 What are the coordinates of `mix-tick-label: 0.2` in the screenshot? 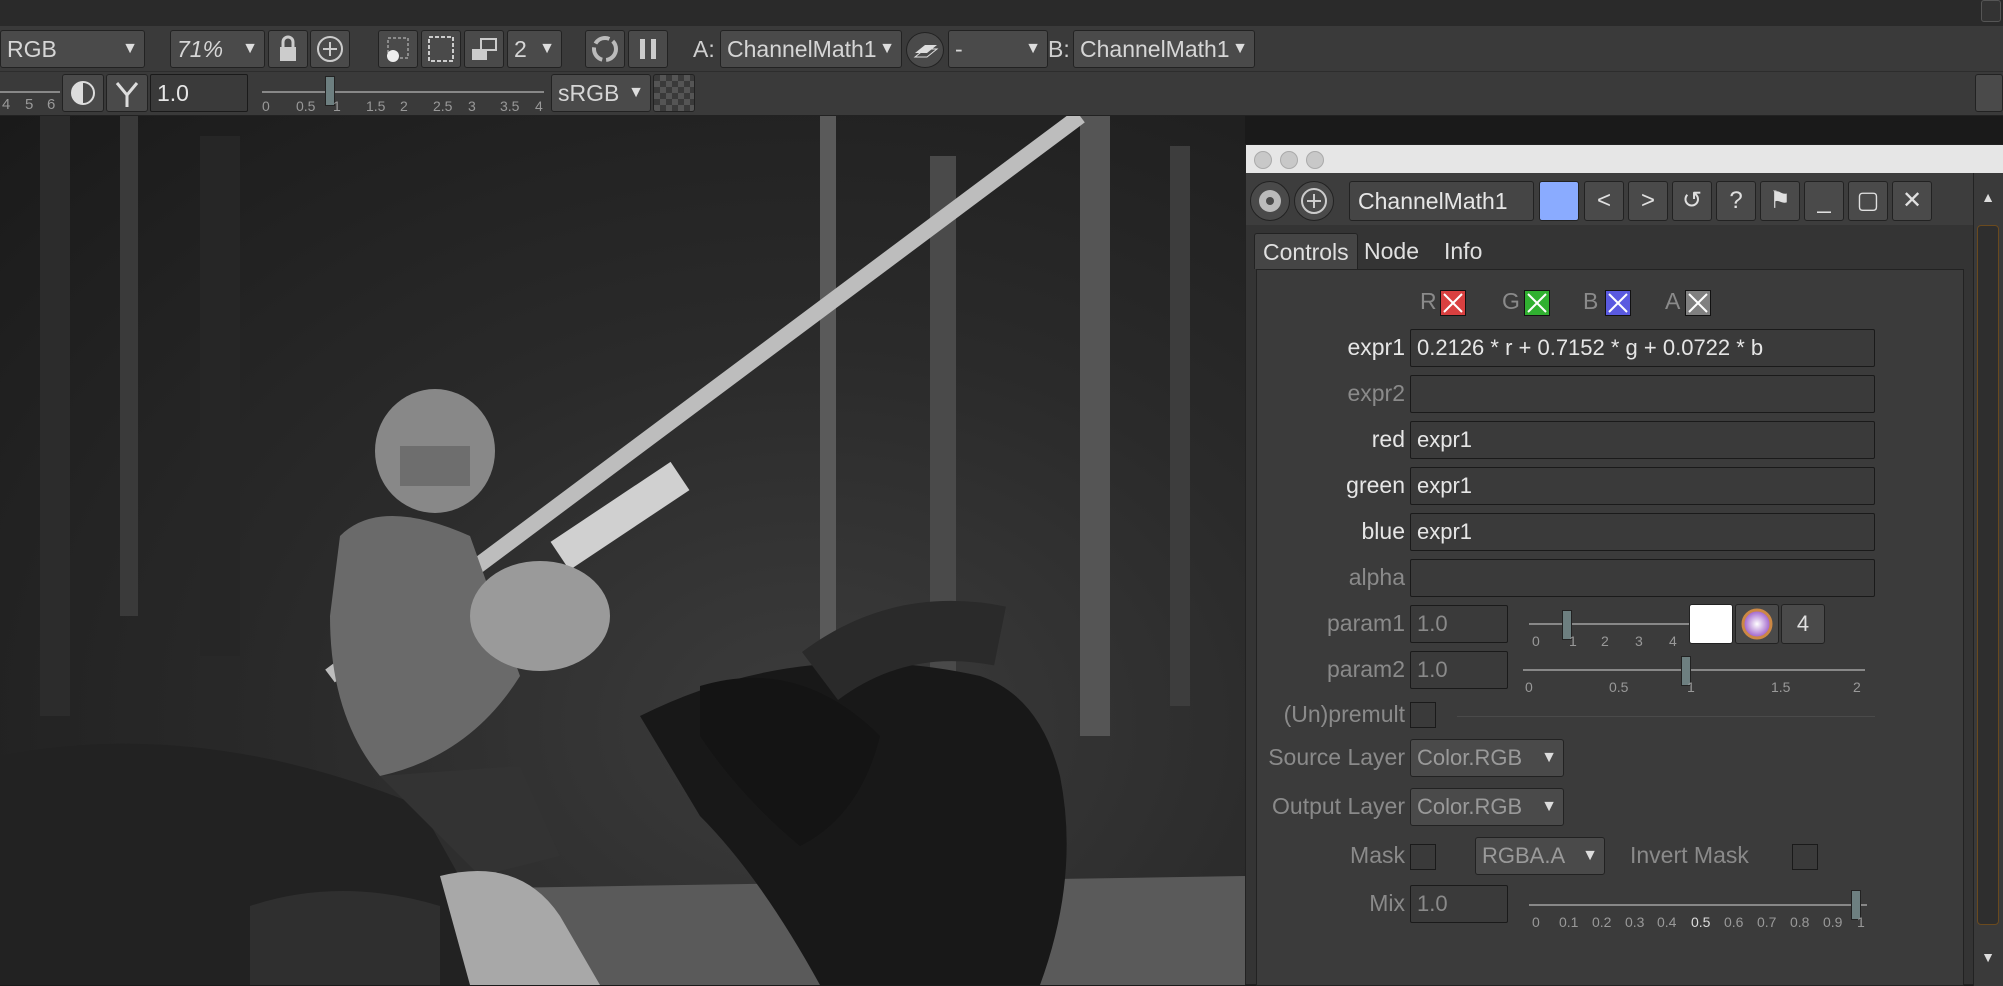 It's located at (1602, 922).